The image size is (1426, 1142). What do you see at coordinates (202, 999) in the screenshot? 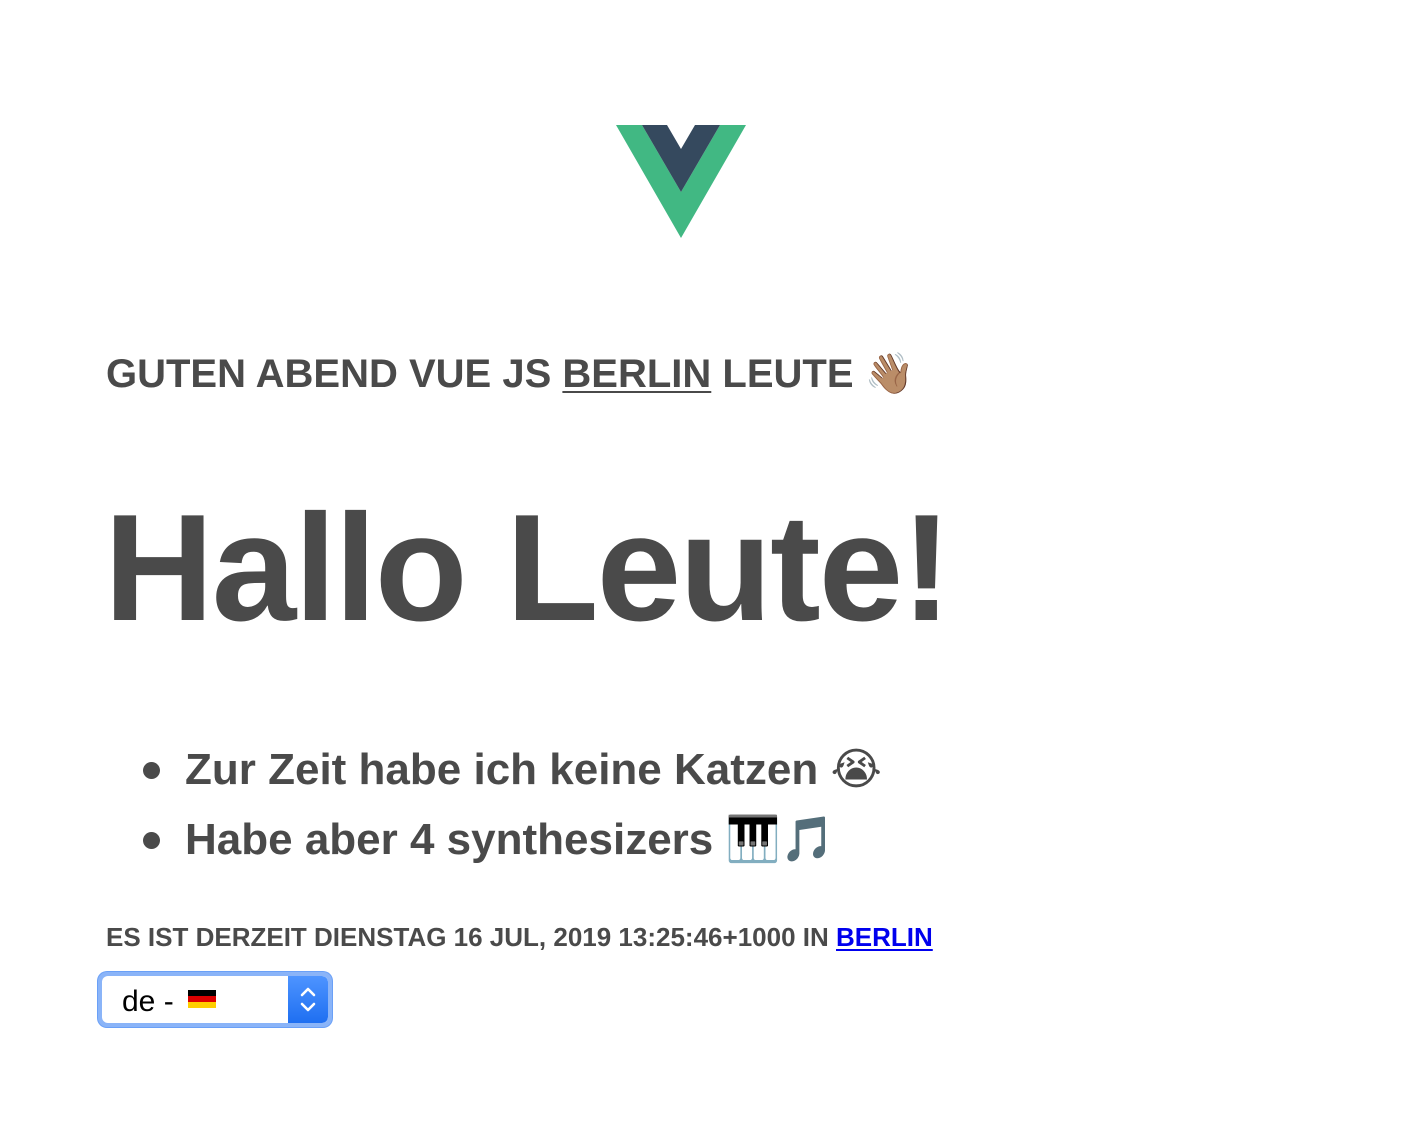
I see `germany-flag-icon` at bounding box center [202, 999].